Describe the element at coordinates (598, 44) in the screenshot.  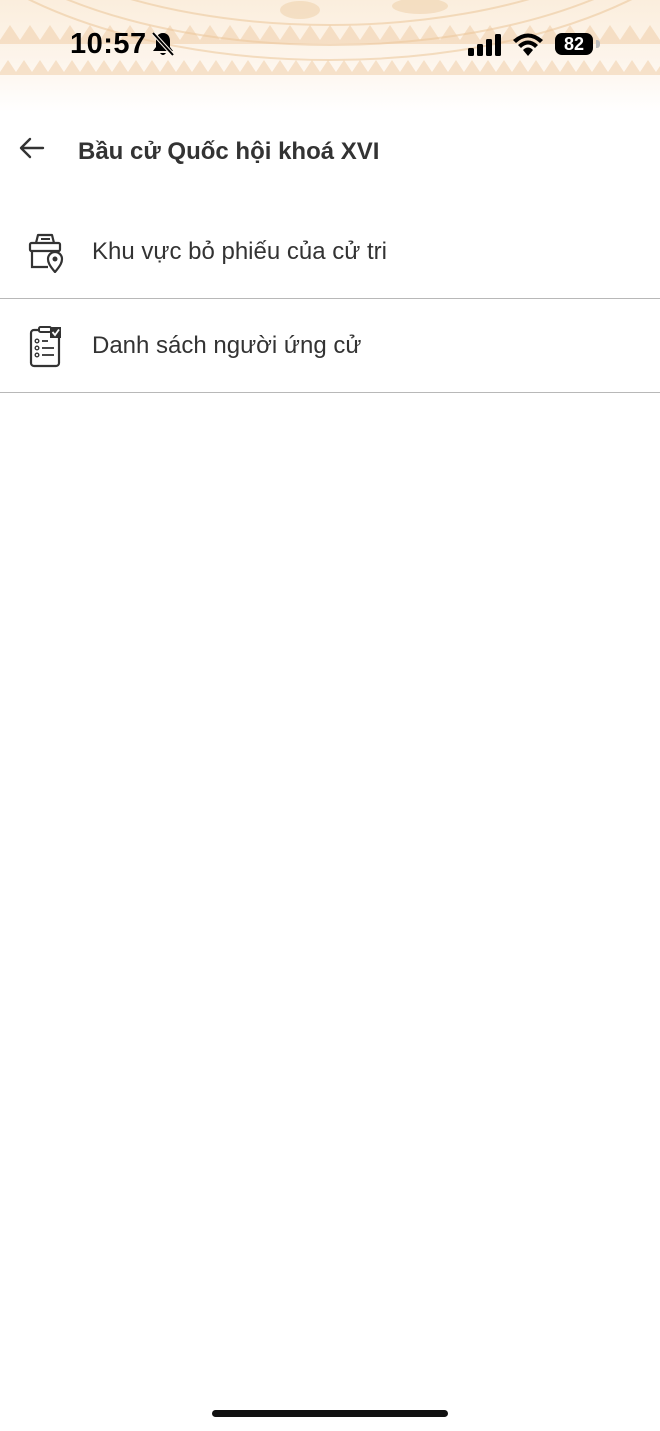
I see `battery-tip` at that location.